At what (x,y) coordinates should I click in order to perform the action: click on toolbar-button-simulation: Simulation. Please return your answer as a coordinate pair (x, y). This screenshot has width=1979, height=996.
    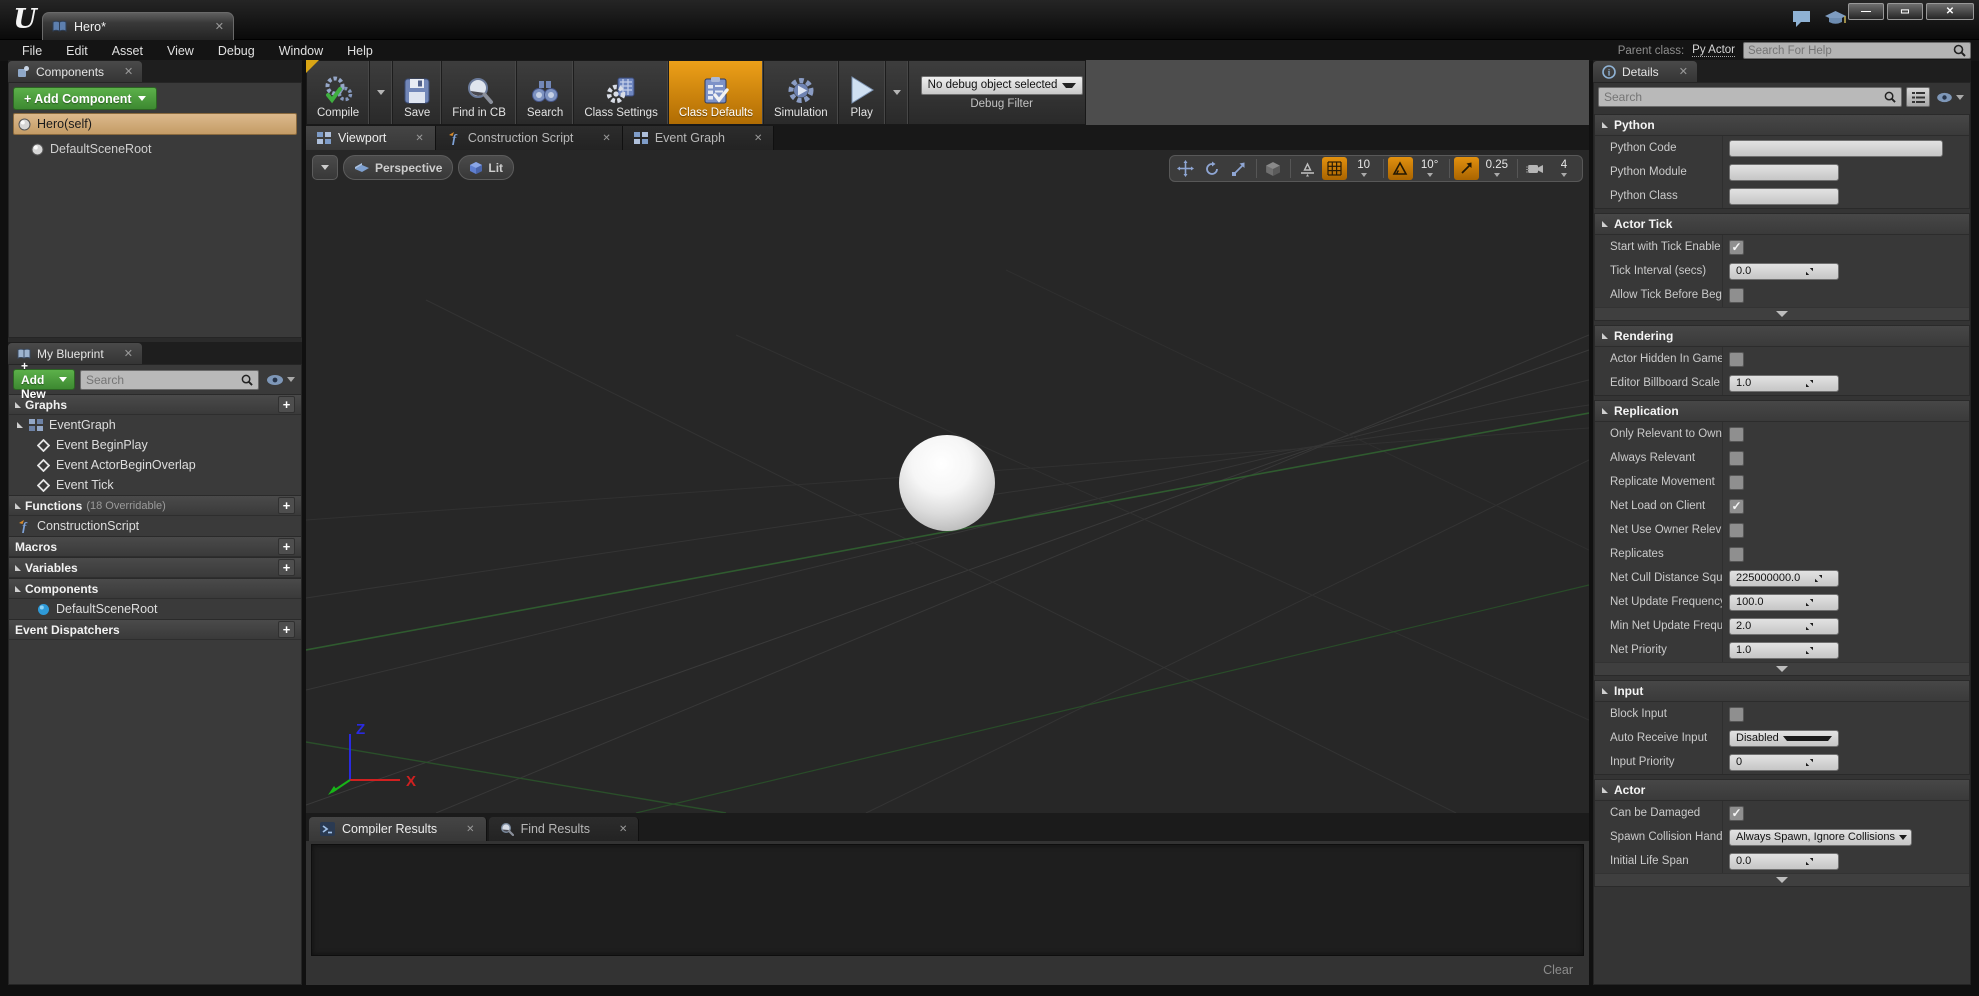
    Looking at the image, I should click on (801, 92).